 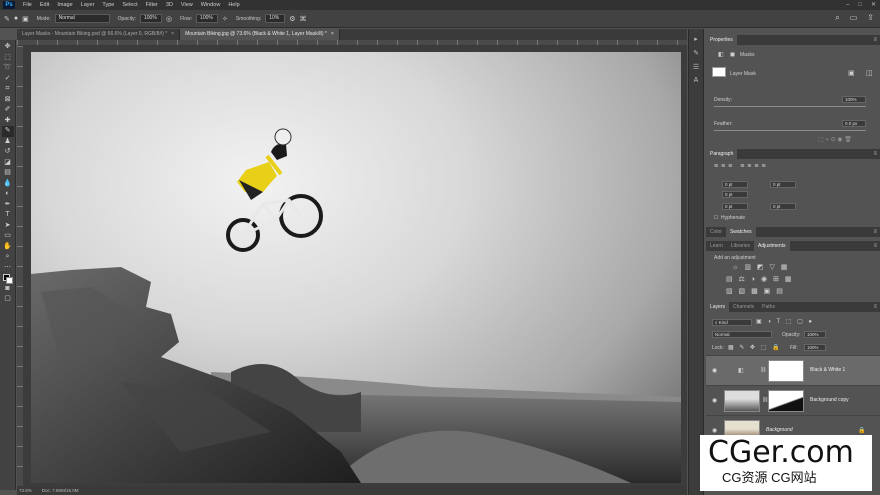 What do you see at coordinates (25, 19) in the screenshot?
I see `brush-panel-icon: ▣` at bounding box center [25, 19].